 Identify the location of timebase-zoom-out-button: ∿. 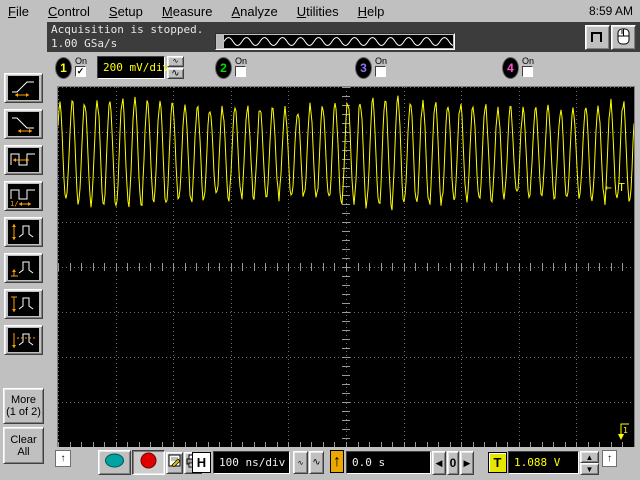
(316, 462).